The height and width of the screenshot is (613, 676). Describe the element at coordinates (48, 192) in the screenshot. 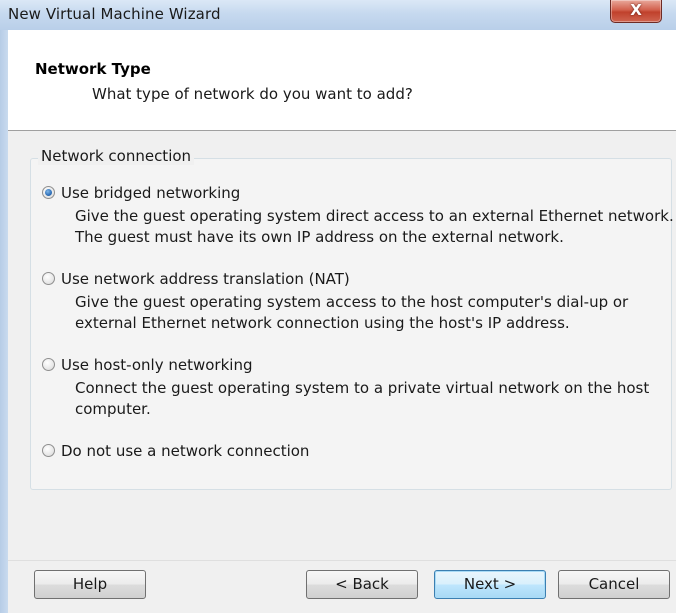

I see `radio-bridged` at that location.